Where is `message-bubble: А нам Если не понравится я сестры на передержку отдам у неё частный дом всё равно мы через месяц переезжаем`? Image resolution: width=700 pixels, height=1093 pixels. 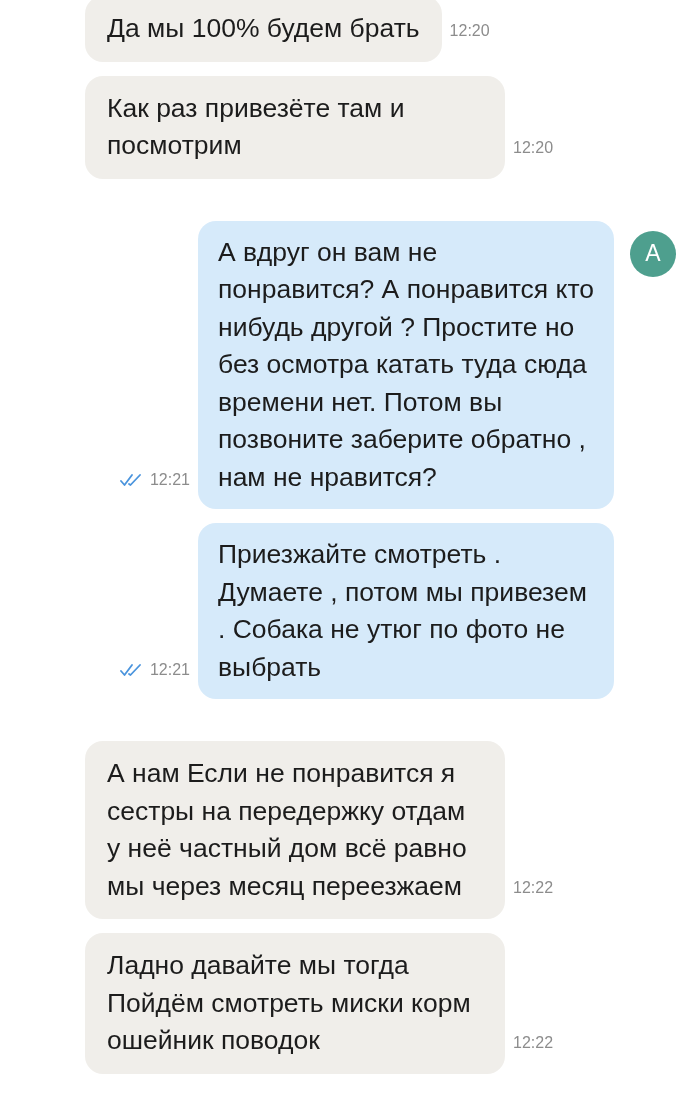 message-bubble: А нам Если не понравится я сестры на передержку отдам у неё частный дом всё равно мы через месяц переезжаем is located at coordinates (295, 830).